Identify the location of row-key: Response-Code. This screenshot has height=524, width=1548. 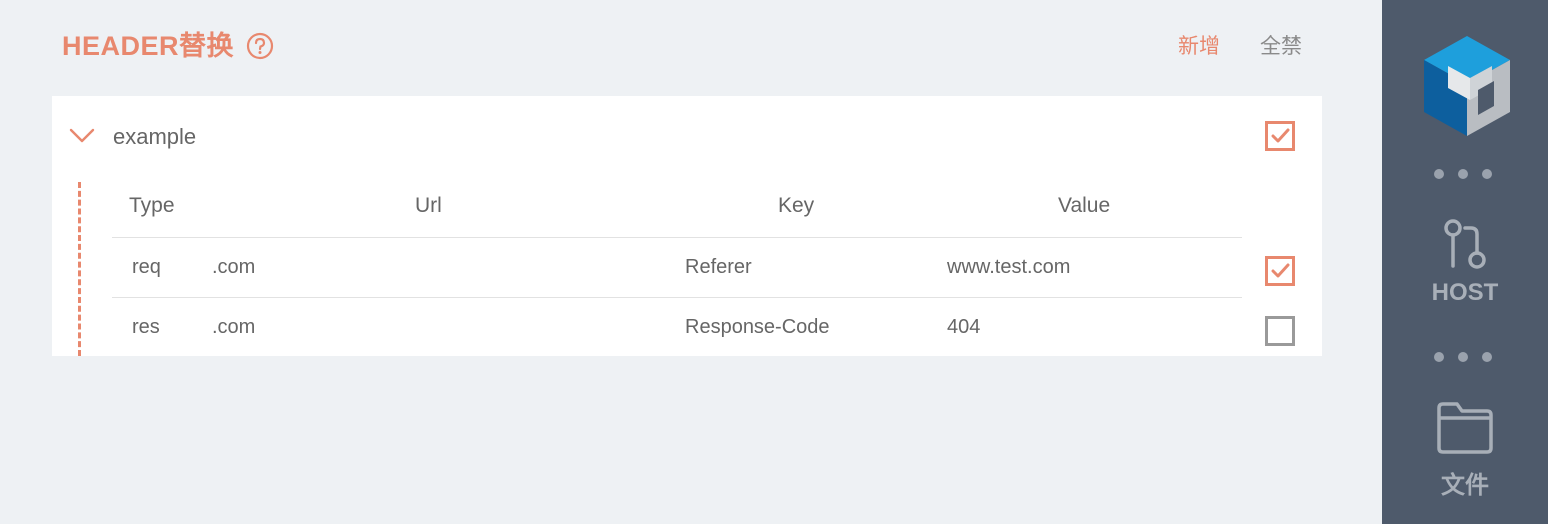
(757, 327).